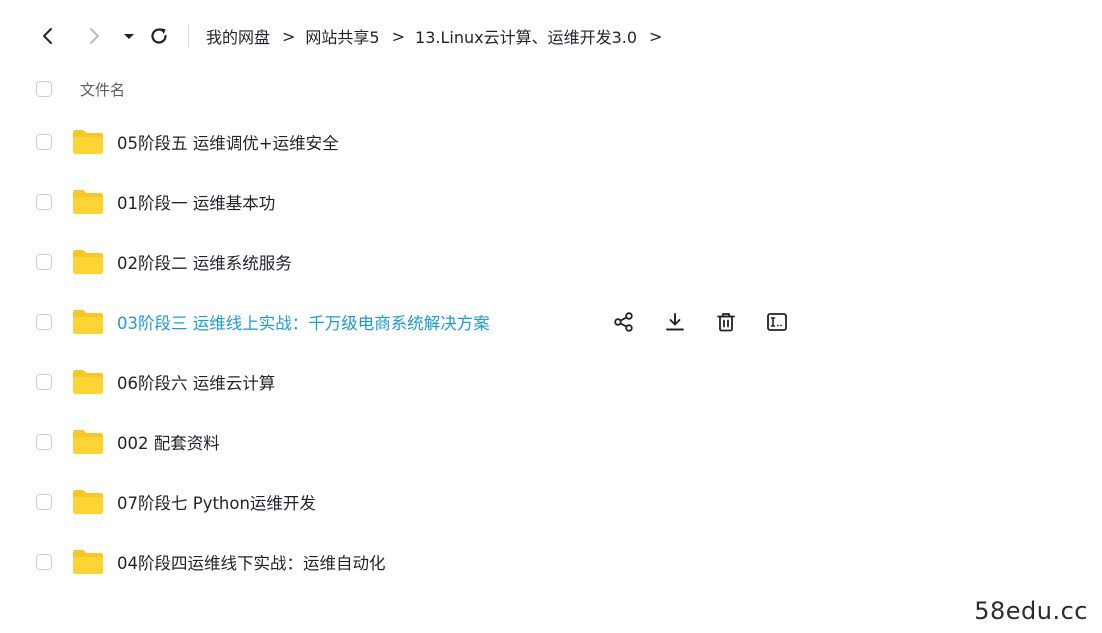 The image size is (1102, 633). What do you see at coordinates (551, 322) in the screenshot?
I see `file-row-hovered: 03阶段三 运维线上实战：千万级电商系统解决方案` at bounding box center [551, 322].